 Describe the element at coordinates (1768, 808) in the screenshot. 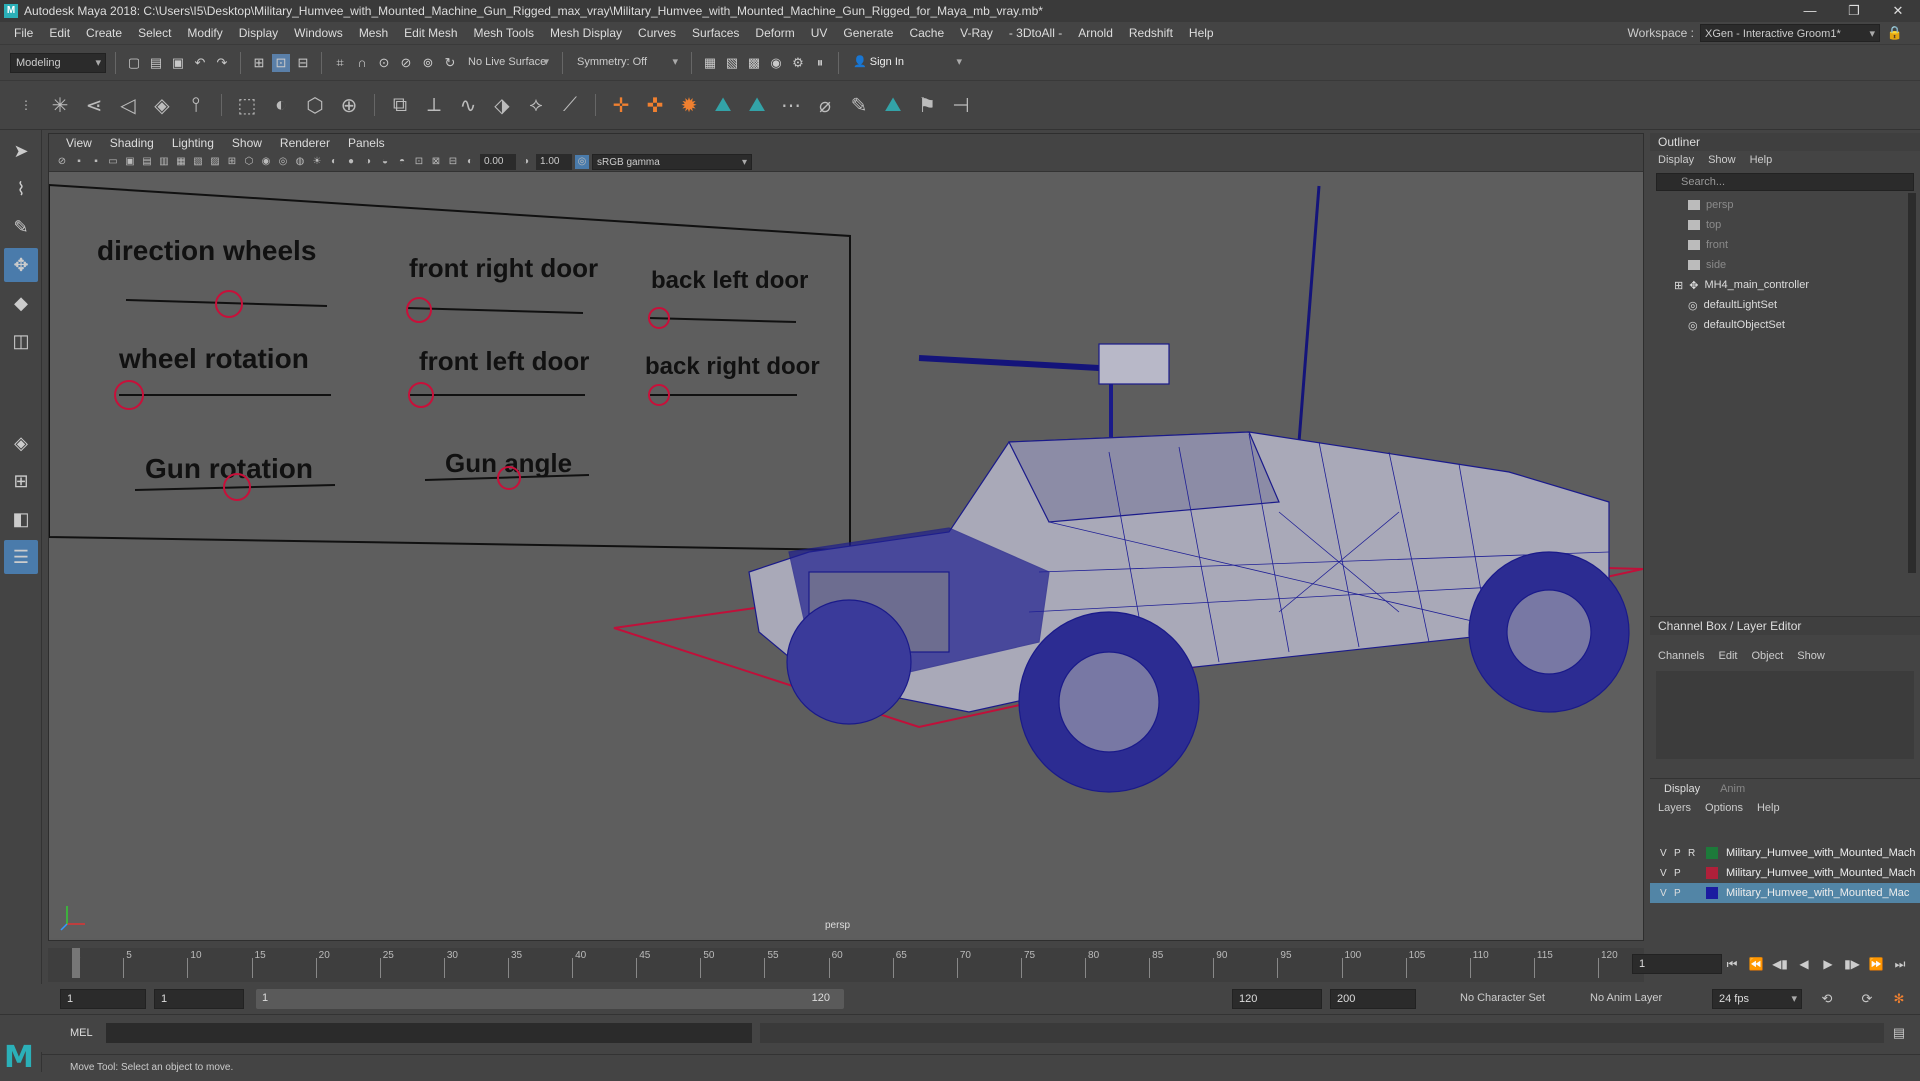

I see `layer-menu-help: Help` at that location.